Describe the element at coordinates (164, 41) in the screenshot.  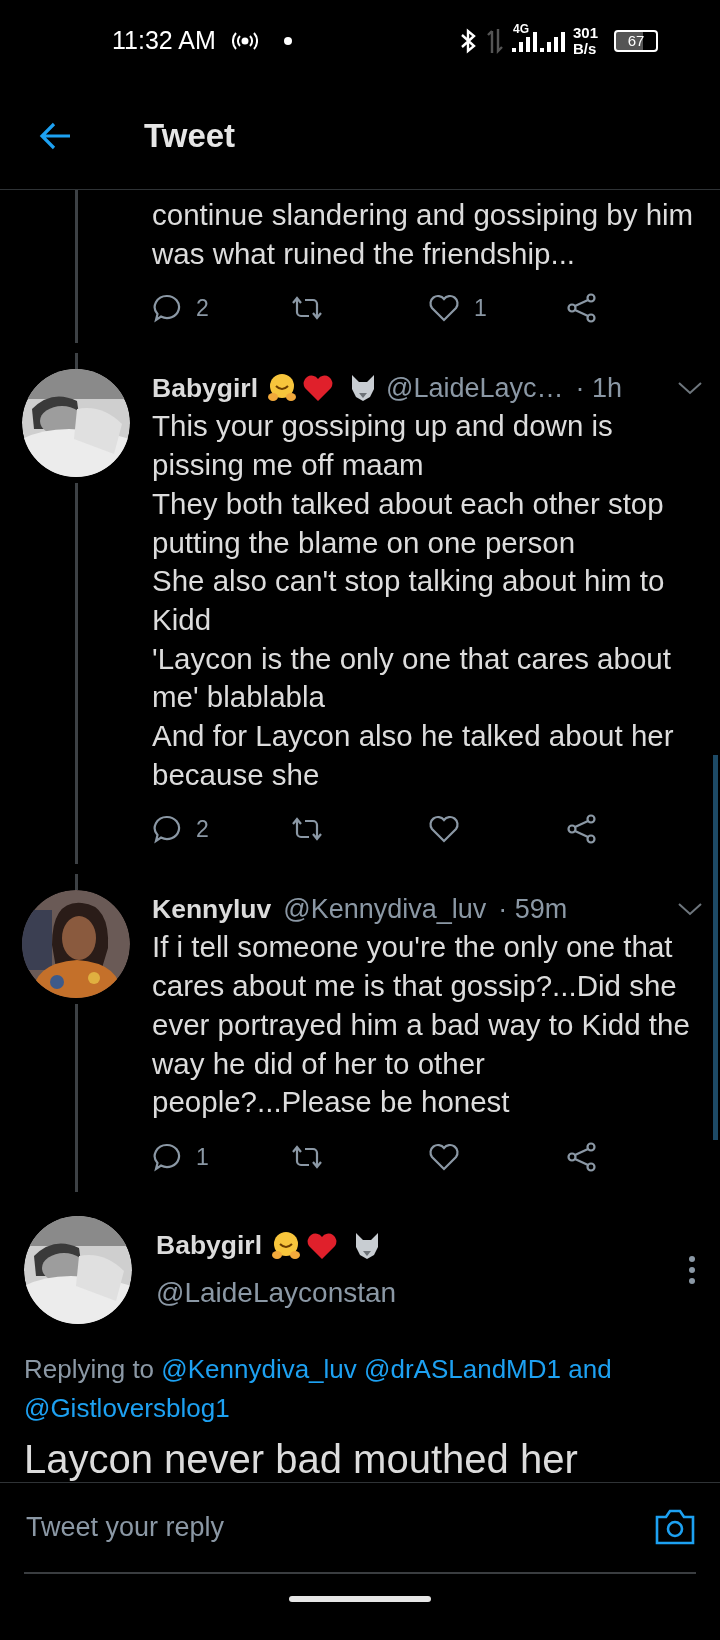
I see `clock-text: 11:32 AM` at that location.